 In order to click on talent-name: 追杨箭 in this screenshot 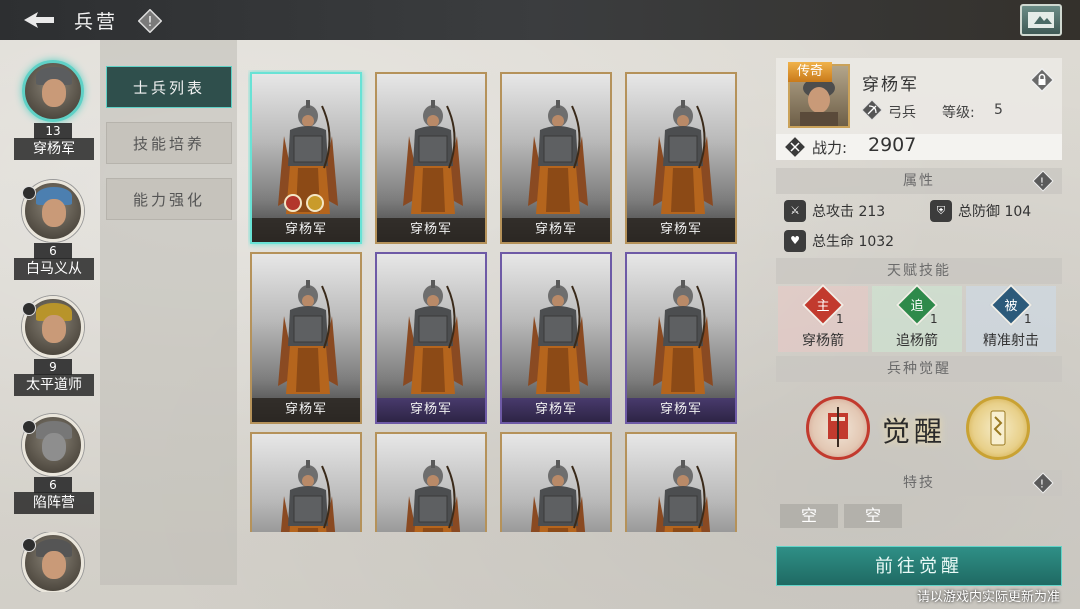, I will do `click(917, 341)`.